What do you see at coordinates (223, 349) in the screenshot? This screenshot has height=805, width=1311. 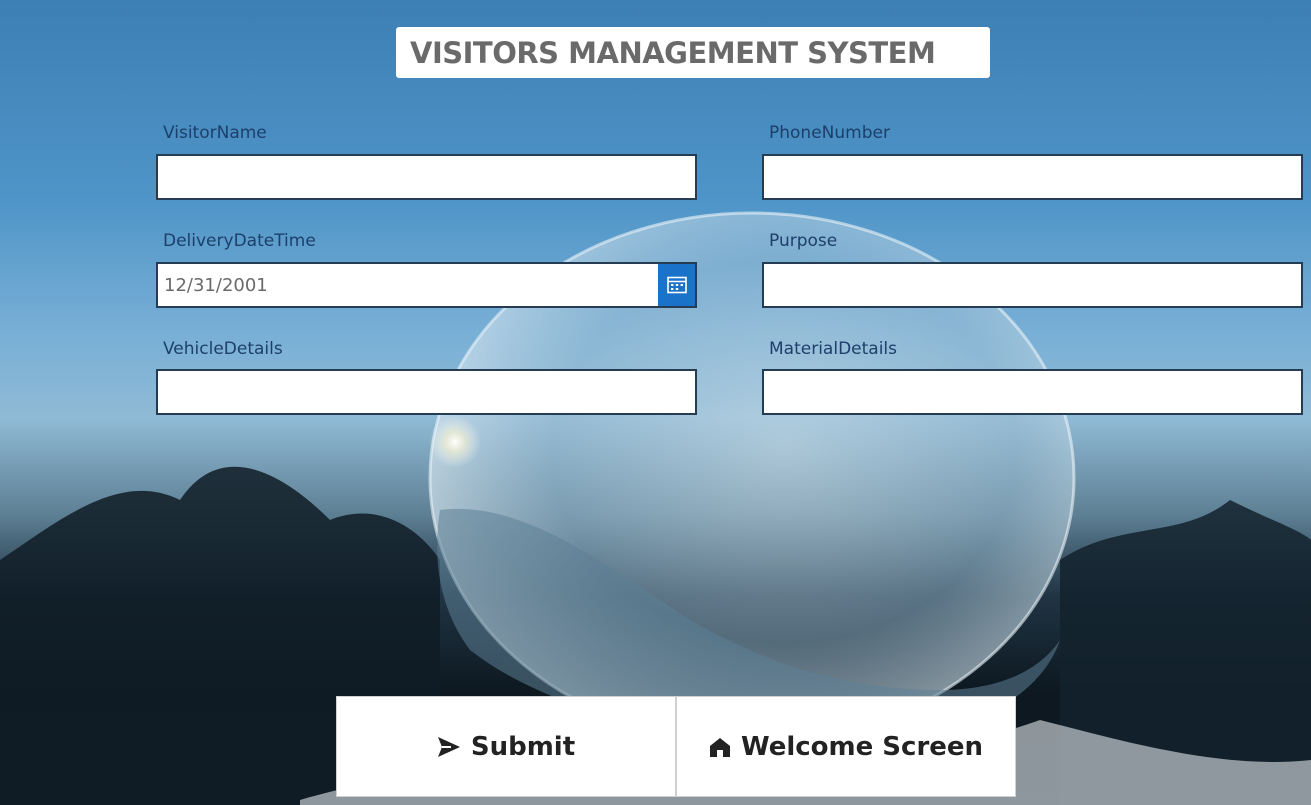 I see `vehicle-details-label: VehicleDetails` at bounding box center [223, 349].